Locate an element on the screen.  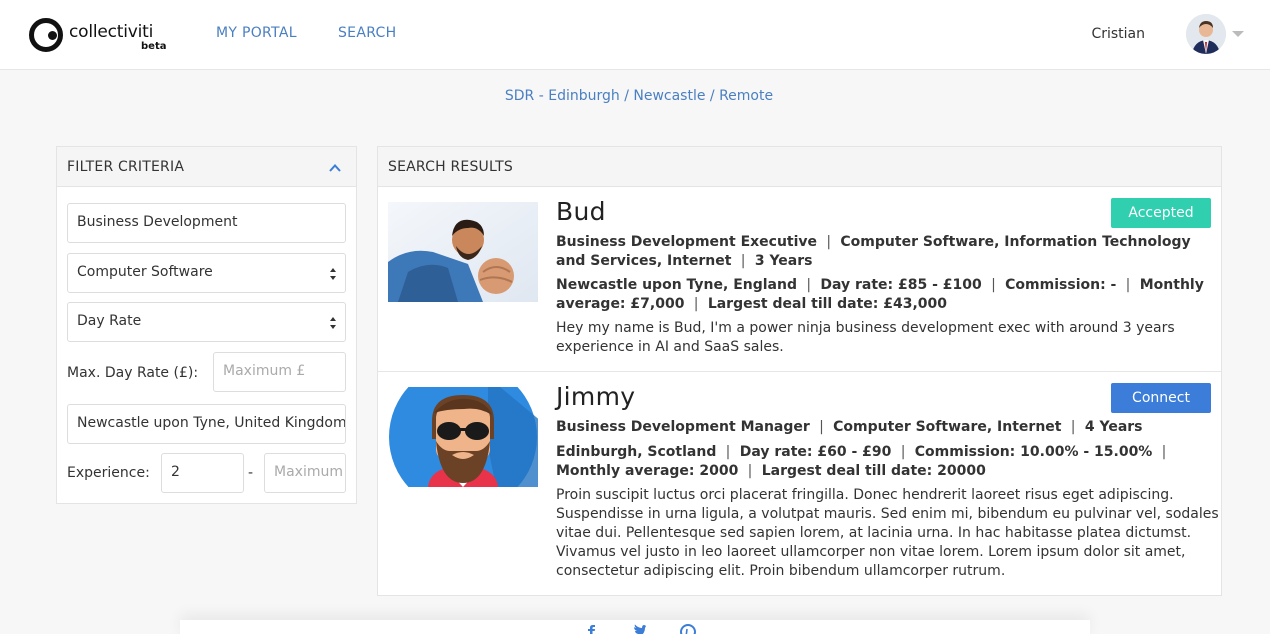
twitter-icon is located at coordinates (638, 629).